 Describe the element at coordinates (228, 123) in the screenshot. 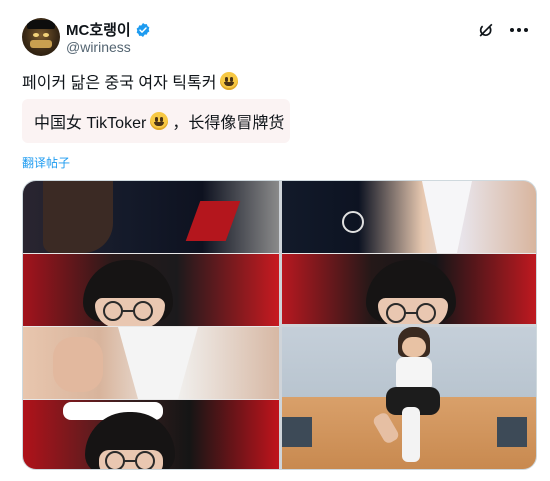

I see `translated-text-after: ，长得像冒牌货` at that location.